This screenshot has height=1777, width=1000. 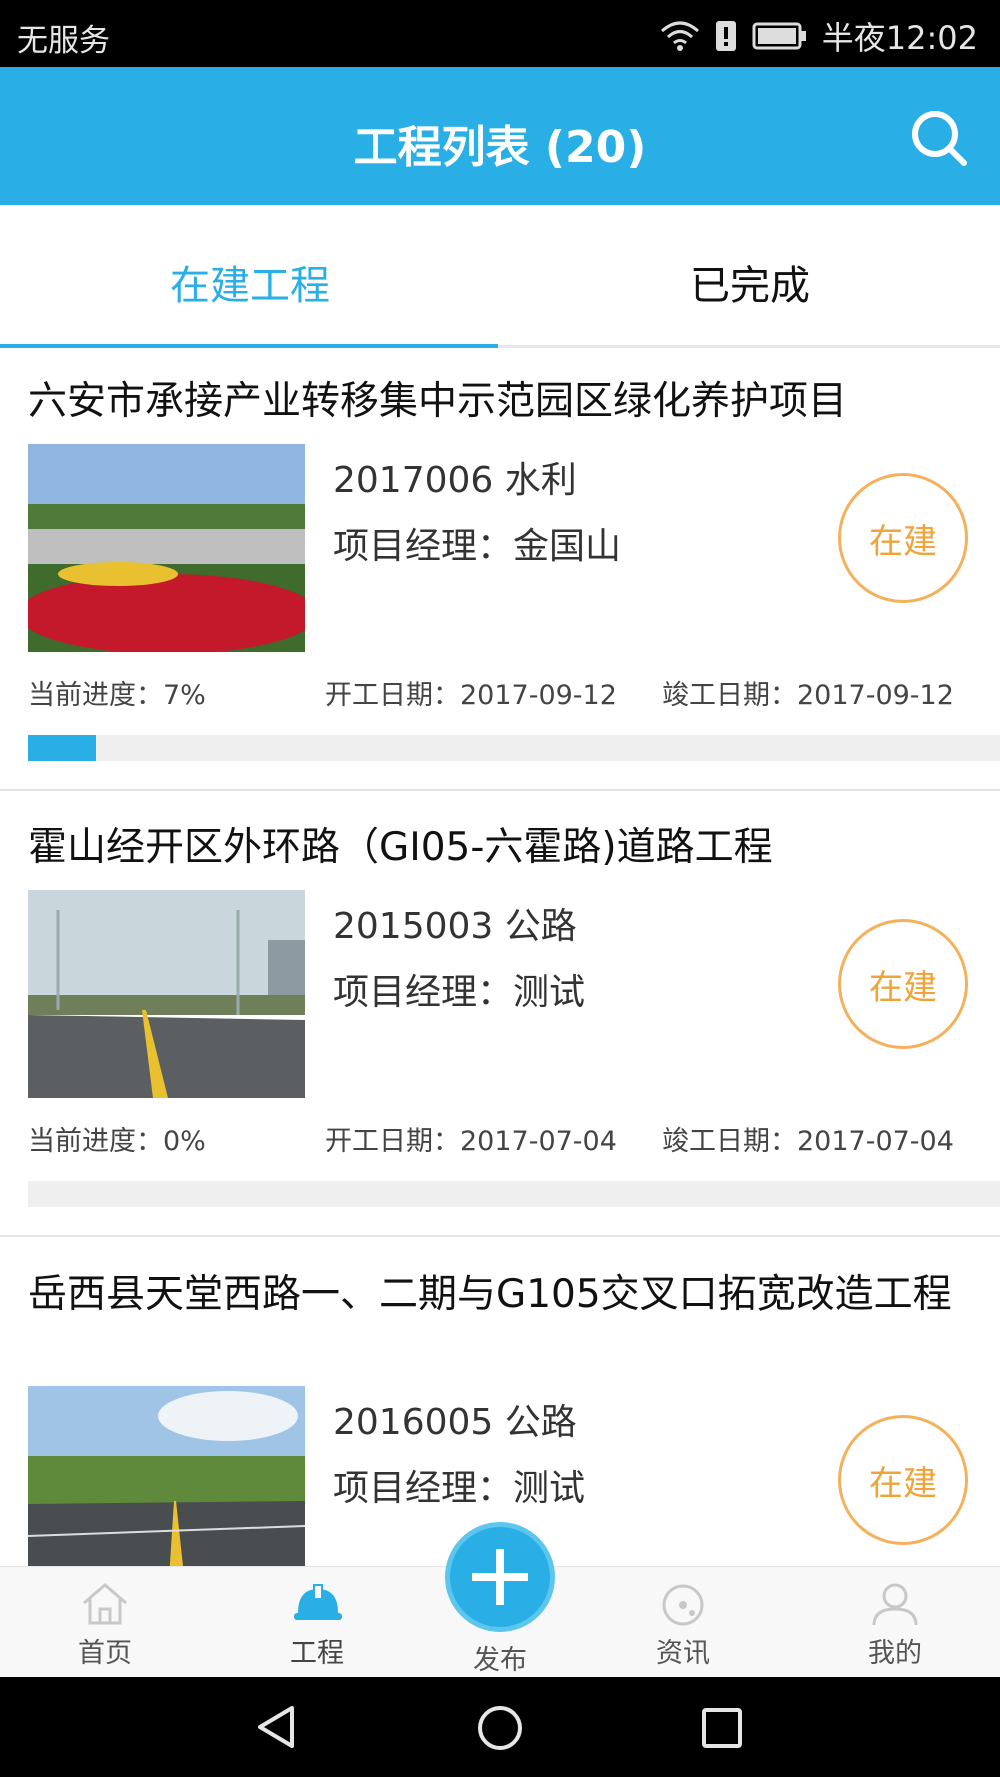 What do you see at coordinates (455, 480) in the screenshot?
I see `project-code: 2017006 水利` at bounding box center [455, 480].